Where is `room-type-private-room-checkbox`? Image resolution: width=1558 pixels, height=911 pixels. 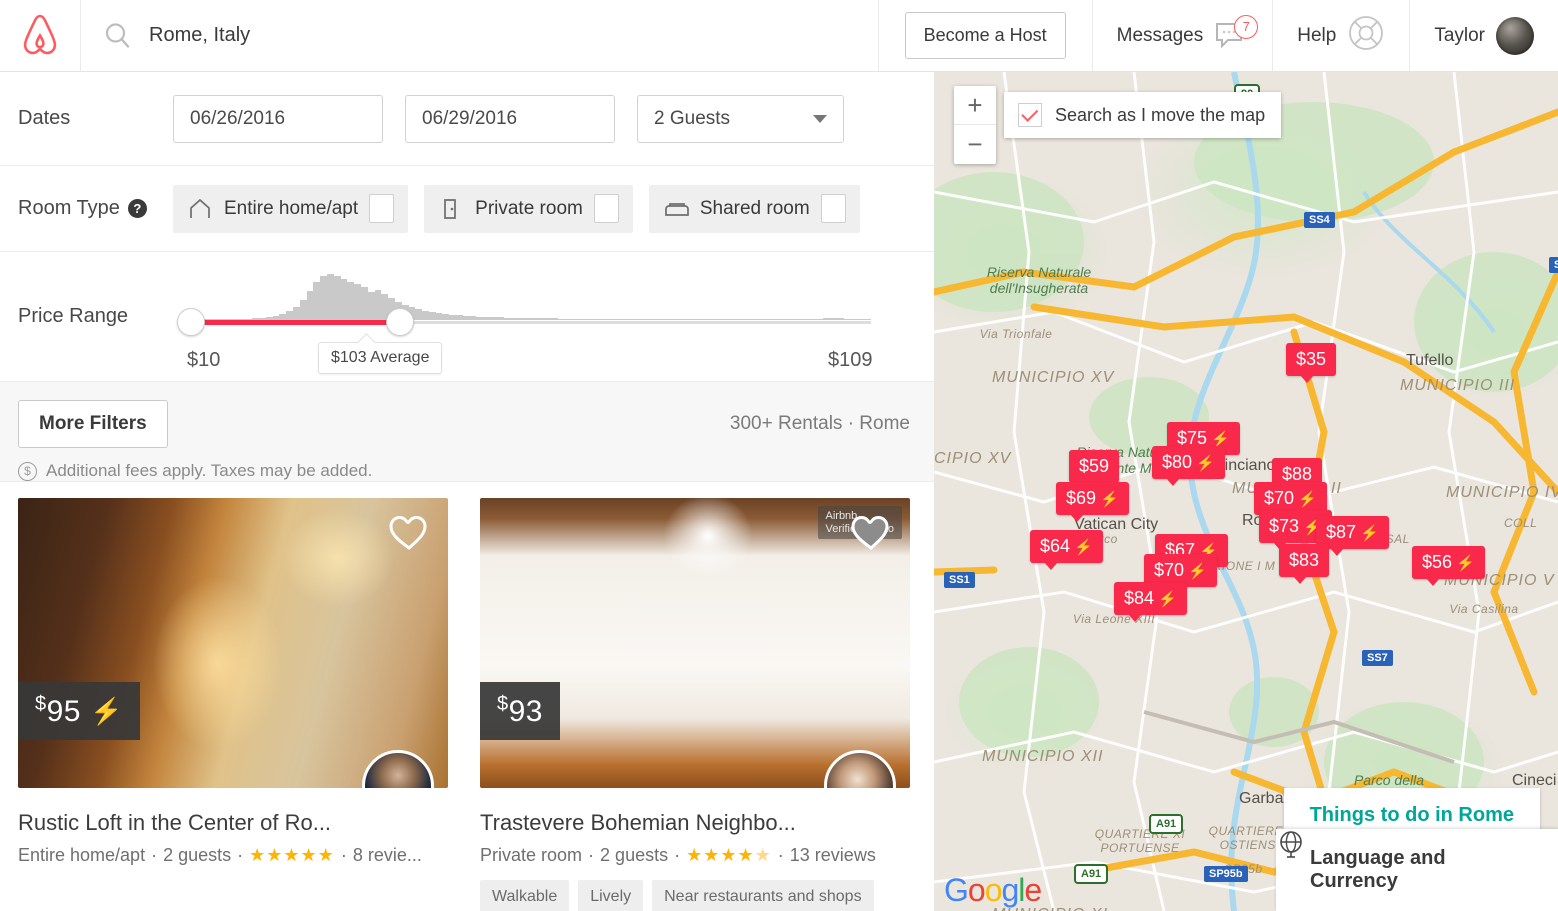 room-type-private-room-checkbox is located at coordinates (606, 208).